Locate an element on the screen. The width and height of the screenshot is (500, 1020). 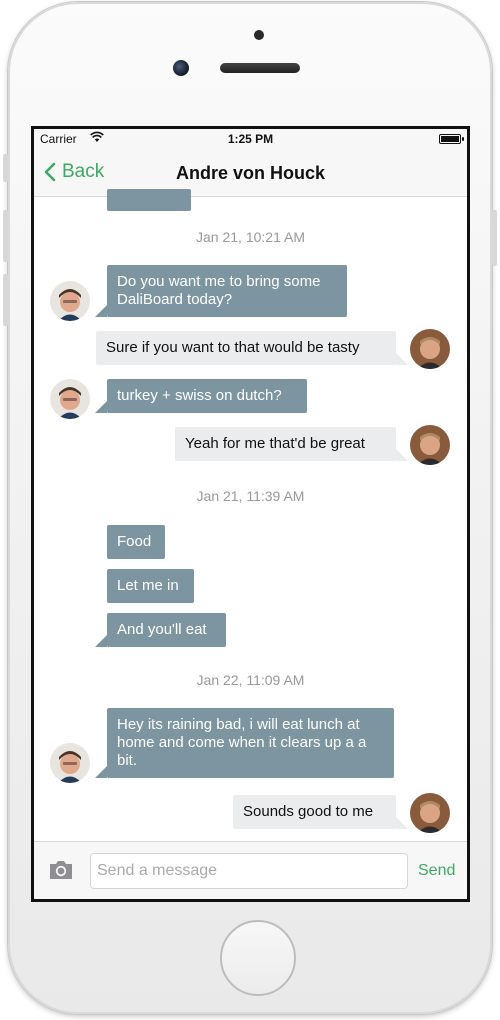
volume-up-button is located at coordinates (5, 236).